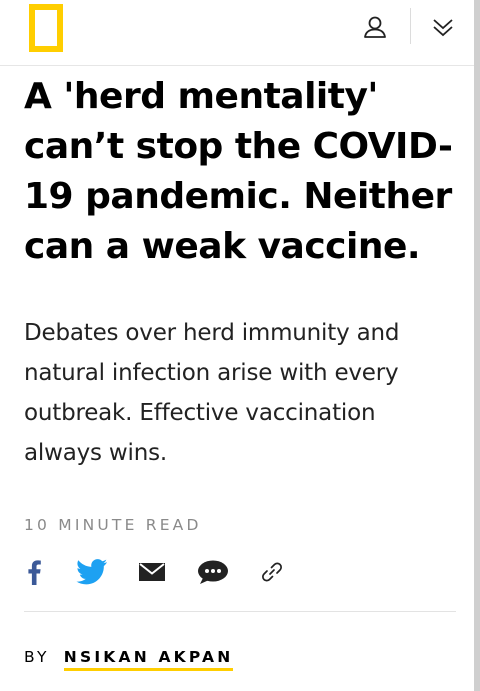 This screenshot has width=480, height=691. I want to click on byline: BY NSIKAN AKPAN, so click(129, 659).